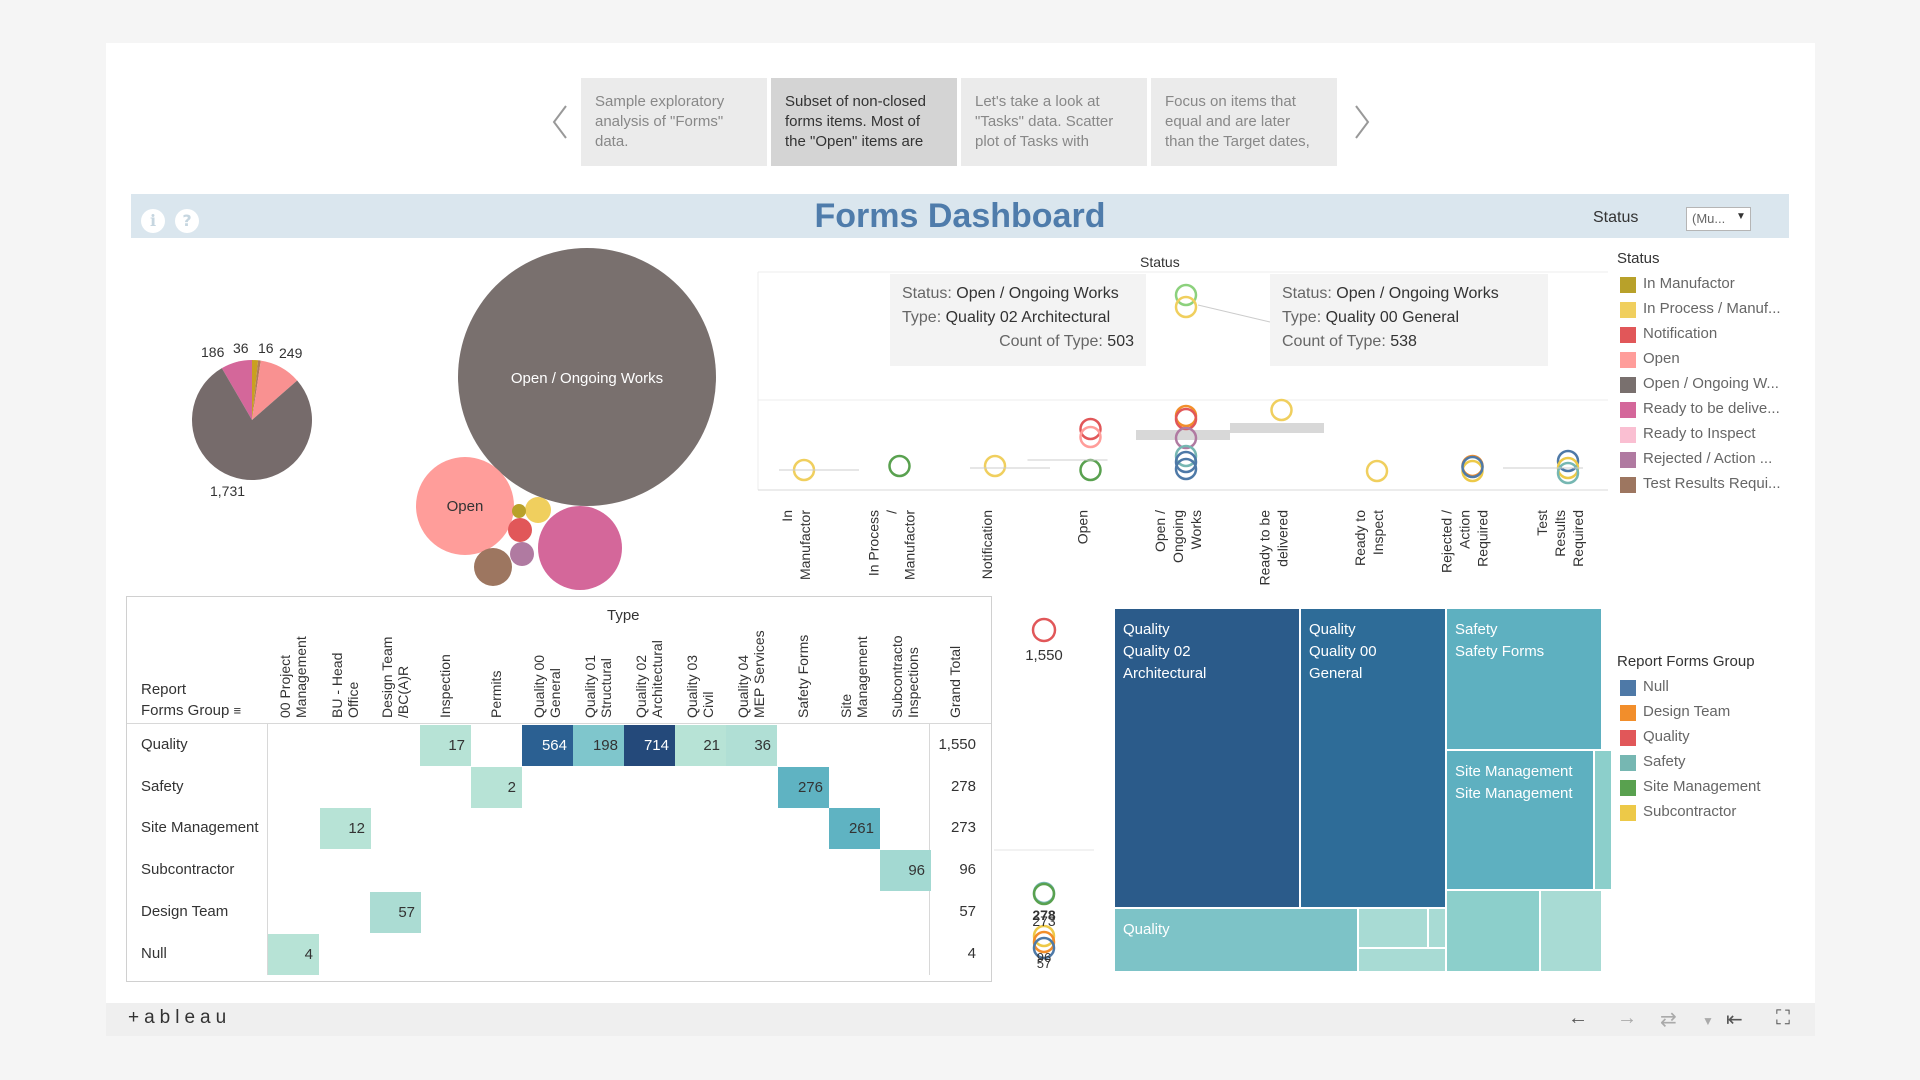  I want to click on undo-icon: ←, so click(1578, 1018).